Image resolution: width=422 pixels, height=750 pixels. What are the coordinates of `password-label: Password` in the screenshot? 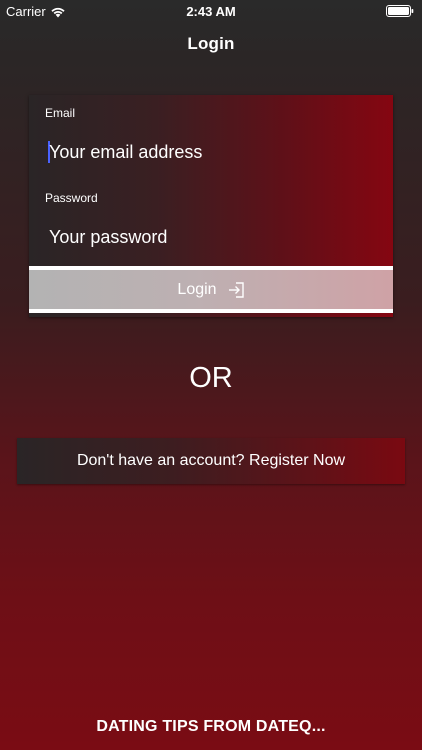 It's located at (71, 198).